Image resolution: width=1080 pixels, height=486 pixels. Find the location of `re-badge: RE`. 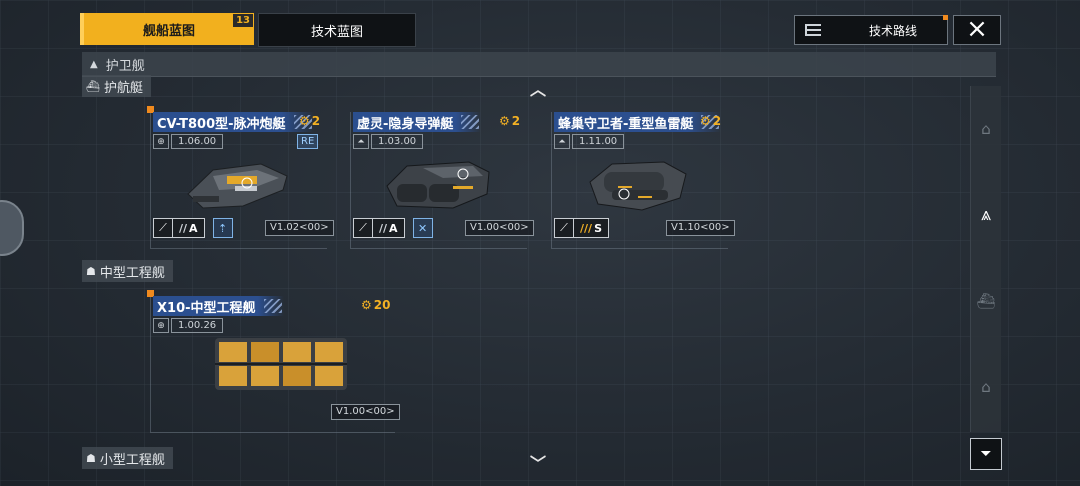

re-badge: RE is located at coordinates (308, 141).